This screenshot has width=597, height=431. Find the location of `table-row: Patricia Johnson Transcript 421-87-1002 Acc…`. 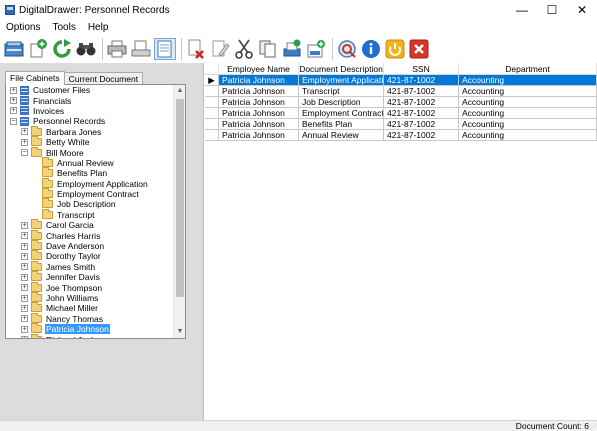

table-row: Patricia Johnson Transcript 421-87-1002 Acc… is located at coordinates (401, 91).